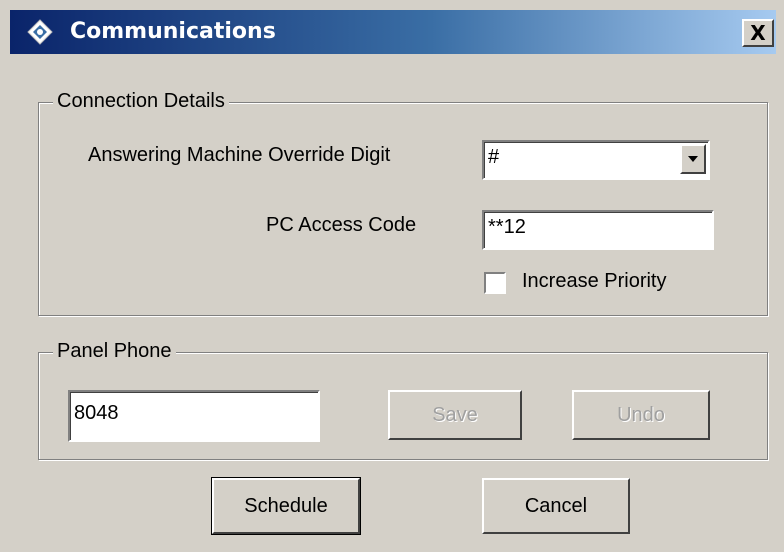  What do you see at coordinates (393, 32) in the screenshot?
I see `title-bar: Communications X` at bounding box center [393, 32].